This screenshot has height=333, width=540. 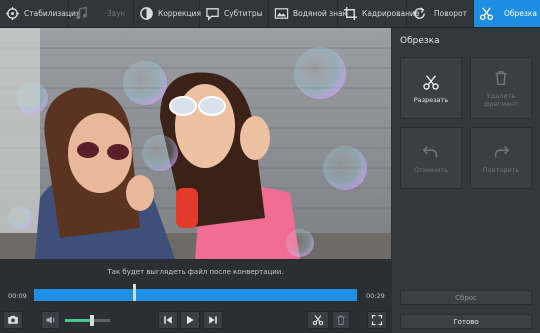 I want to click on reset-button: Сброс, so click(x=466, y=297).